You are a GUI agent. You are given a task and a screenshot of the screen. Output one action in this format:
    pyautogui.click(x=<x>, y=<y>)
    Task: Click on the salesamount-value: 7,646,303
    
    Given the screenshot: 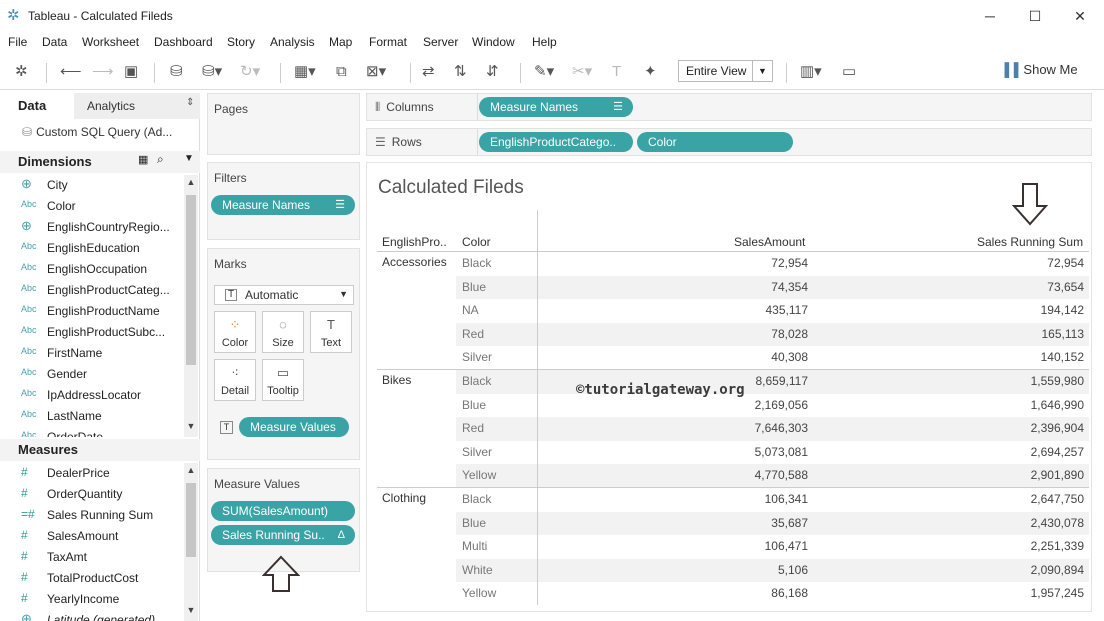 What is the action you would take?
    pyautogui.click(x=781, y=428)
    